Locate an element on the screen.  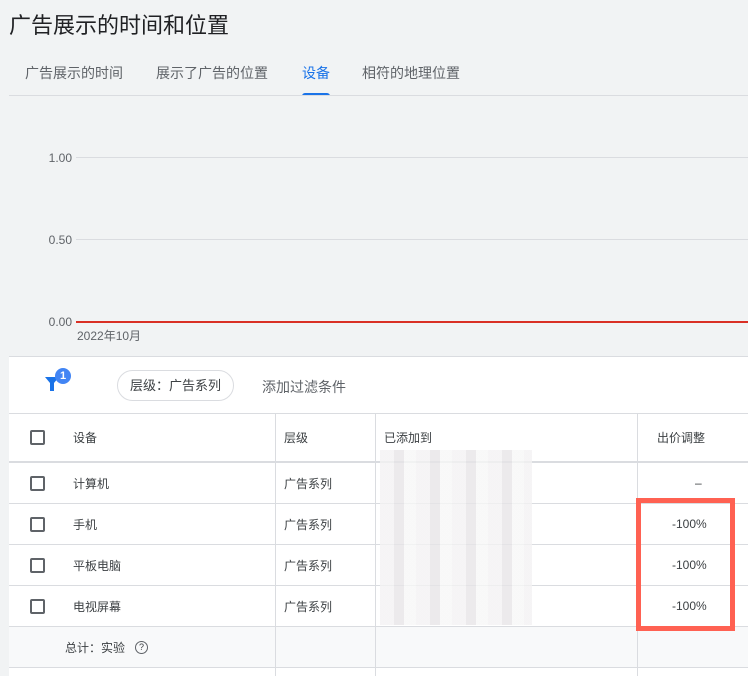
divider is located at coordinates (378, 95).